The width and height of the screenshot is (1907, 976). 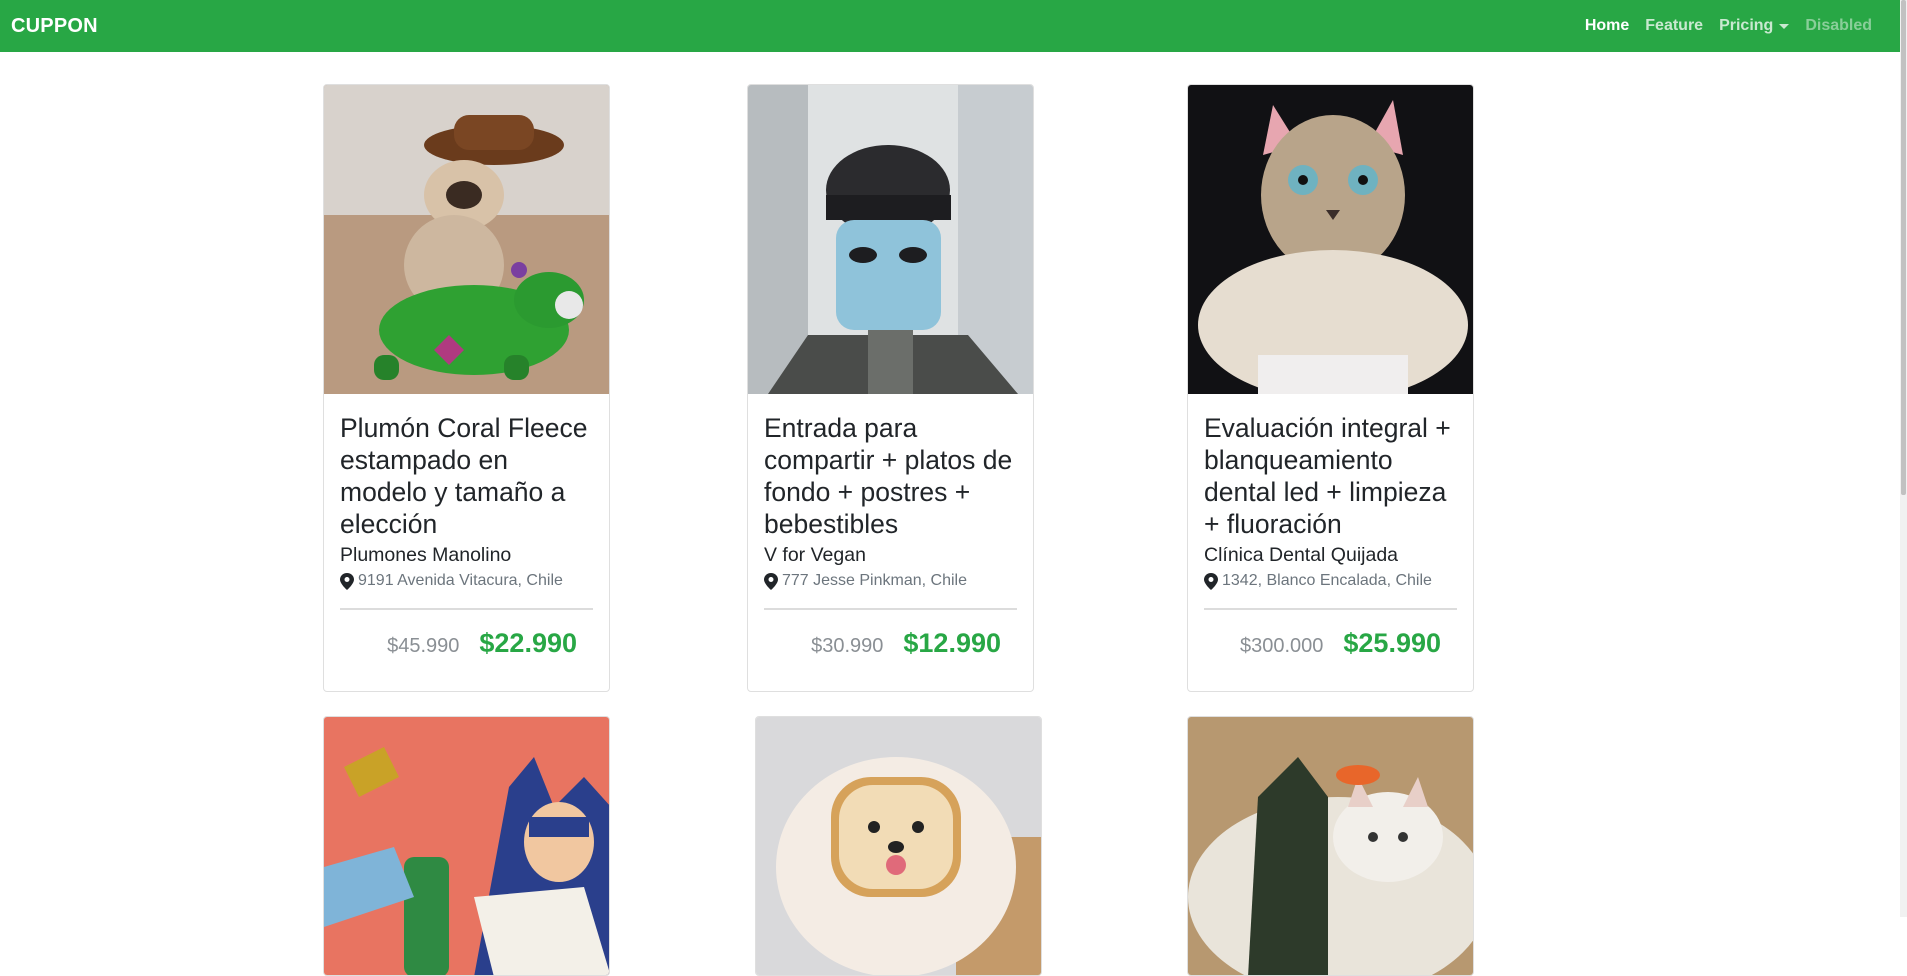 What do you see at coordinates (847, 646) in the screenshot?
I see `price-original: $30.990` at bounding box center [847, 646].